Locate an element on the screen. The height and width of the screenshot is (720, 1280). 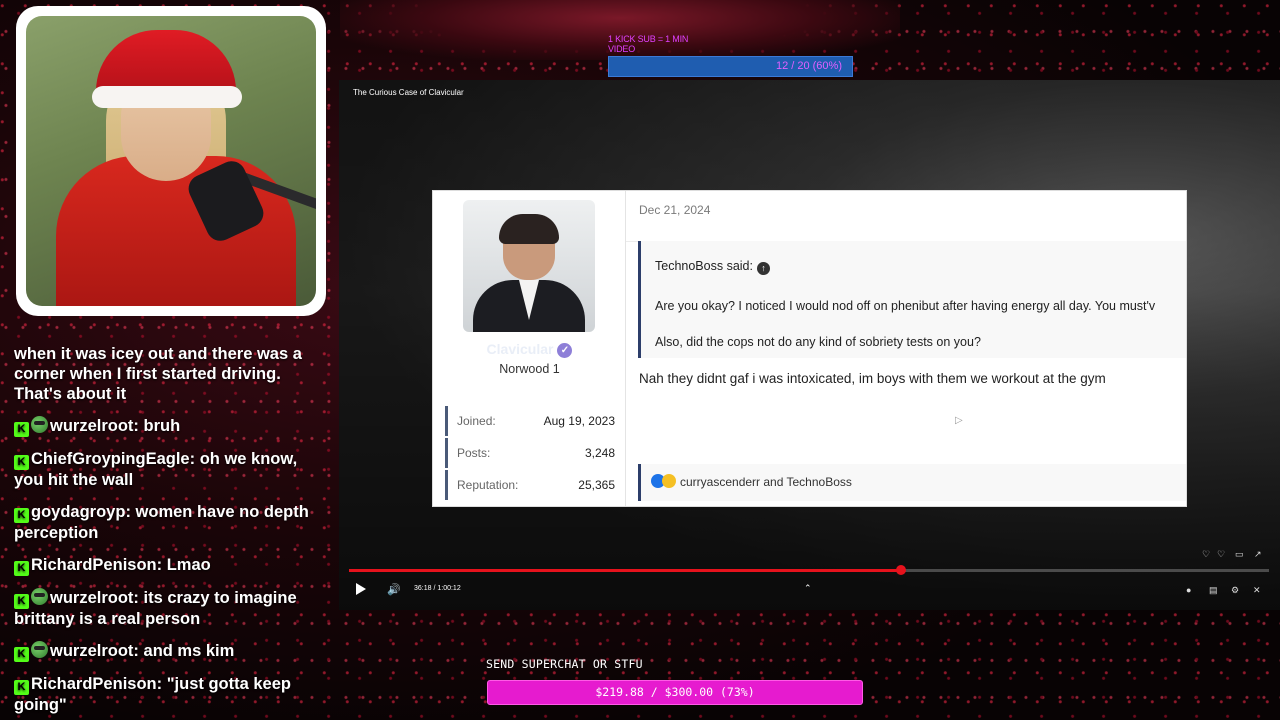
webcam-feed is located at coordinates (171, 161).